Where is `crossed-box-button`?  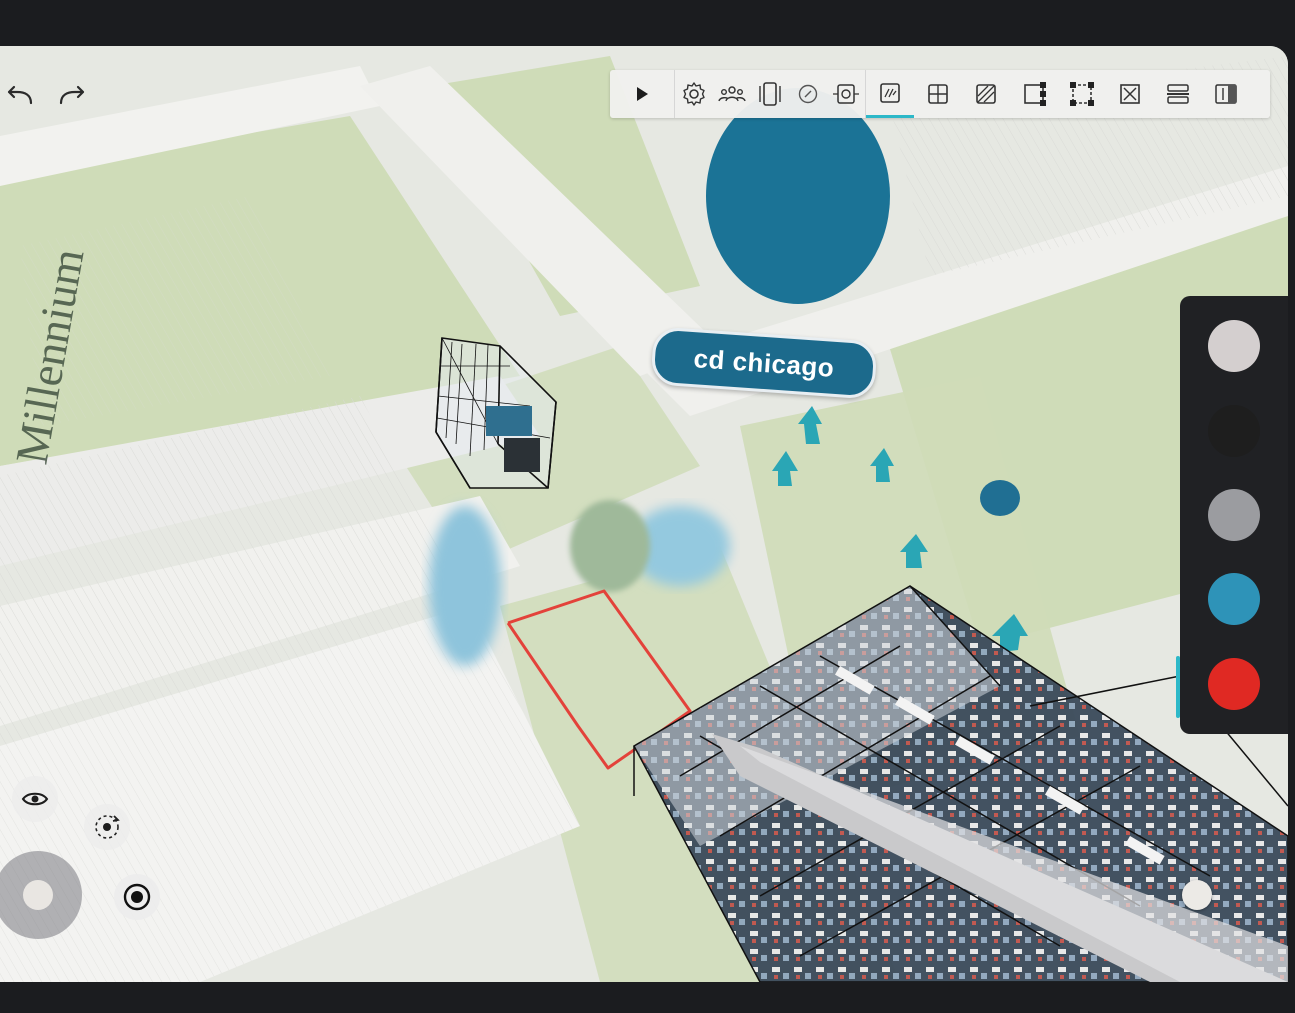 crossed-box-button is located at coordinates (1130, 94).